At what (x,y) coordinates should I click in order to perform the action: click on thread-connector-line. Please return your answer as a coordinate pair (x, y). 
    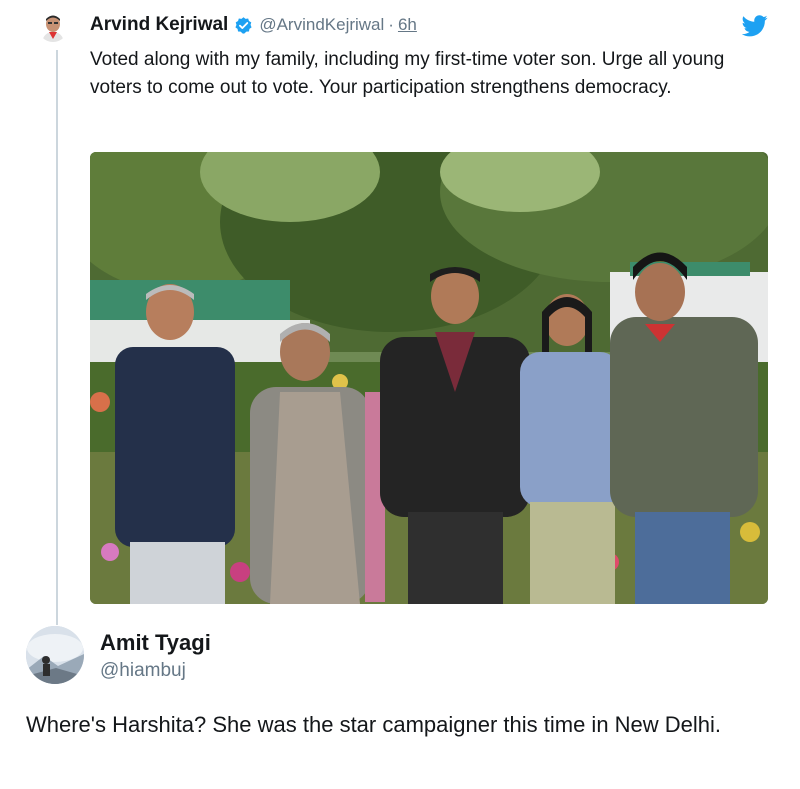
    Looking at the image, I should click on (57, 337).